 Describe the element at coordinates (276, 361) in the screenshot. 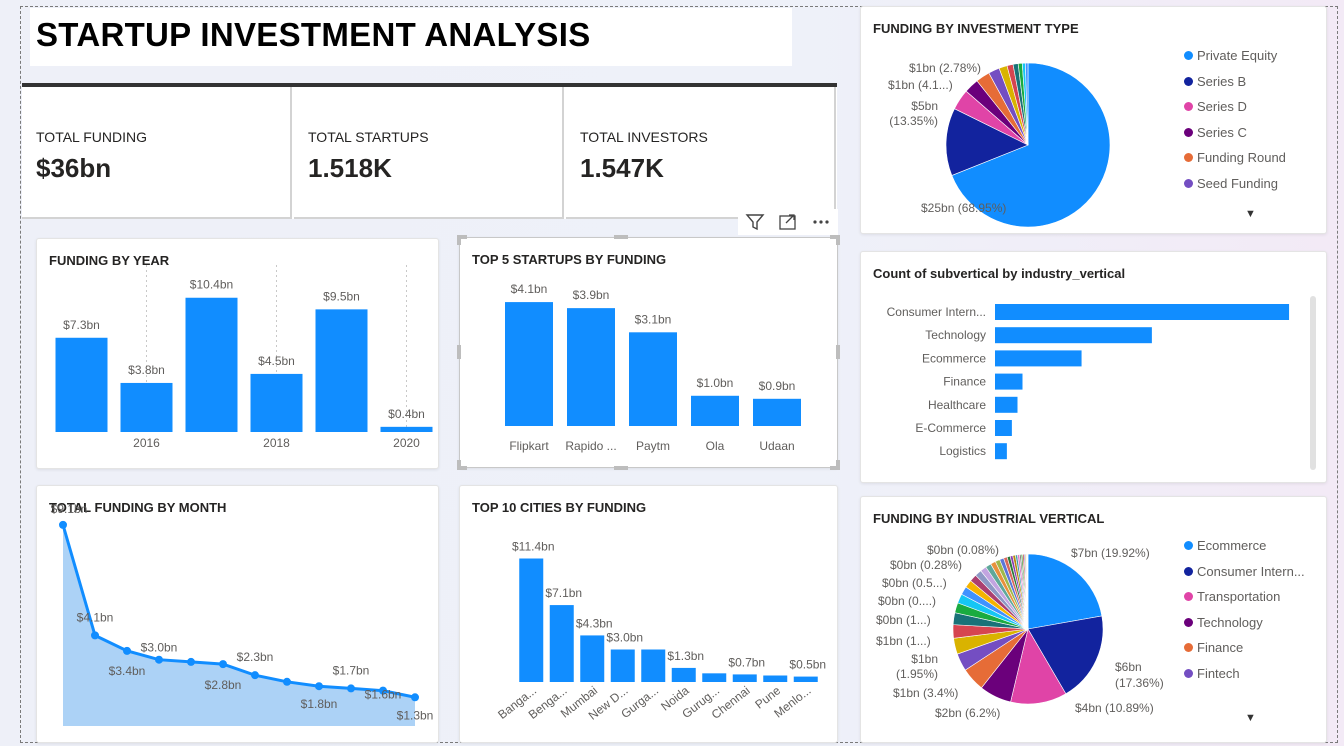

I see `data-label: $4.5bn` at that location.